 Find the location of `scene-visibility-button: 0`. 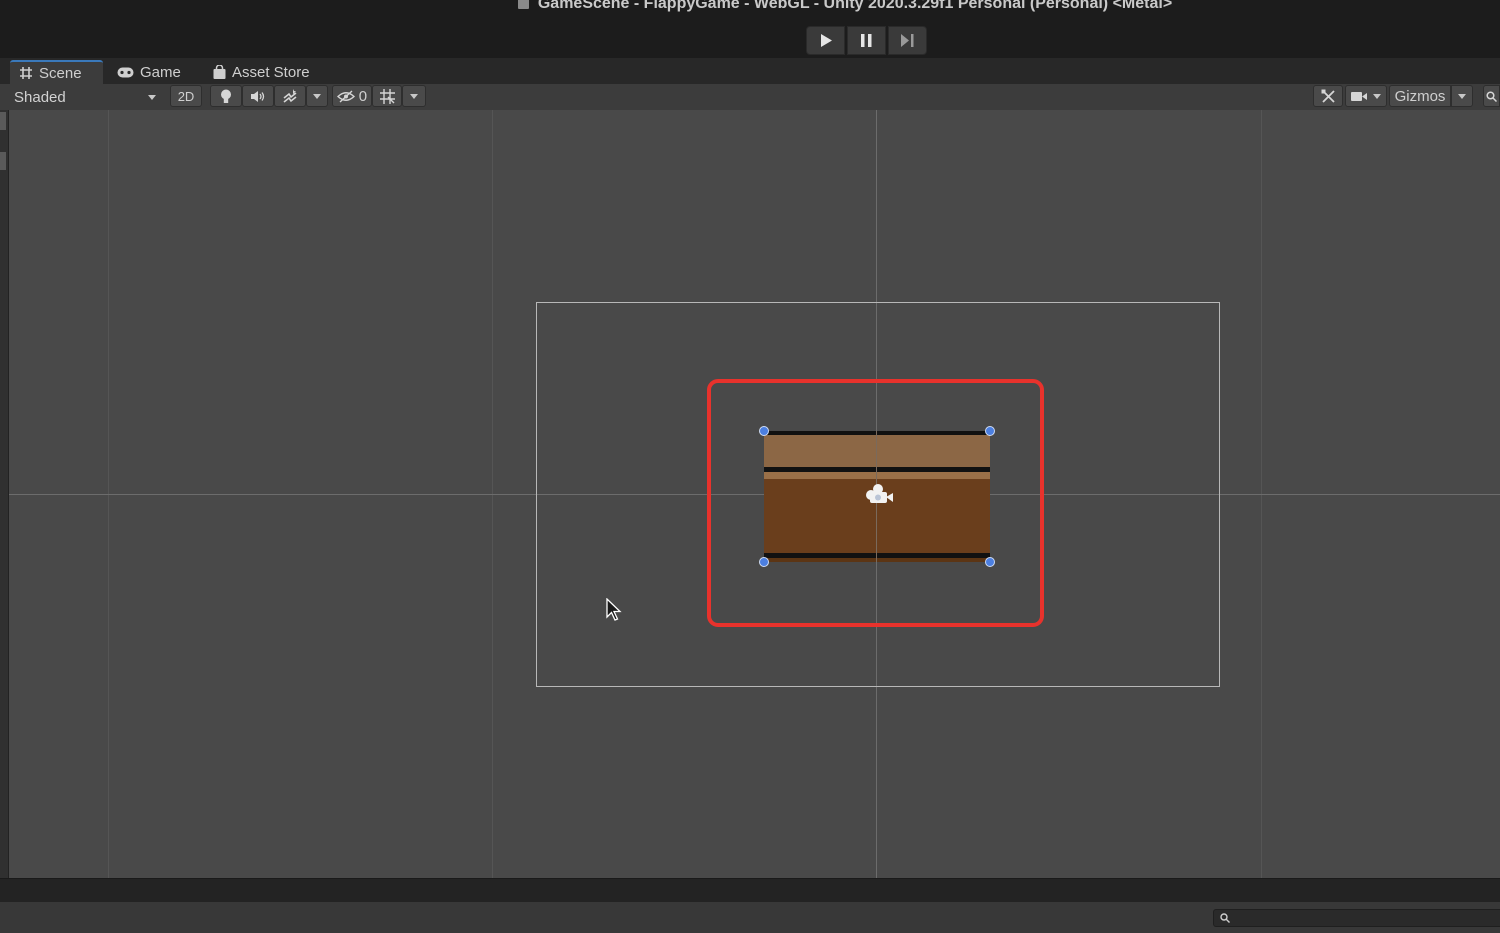

scene-visibility-button: 0 is located at coordinates (352, 96).